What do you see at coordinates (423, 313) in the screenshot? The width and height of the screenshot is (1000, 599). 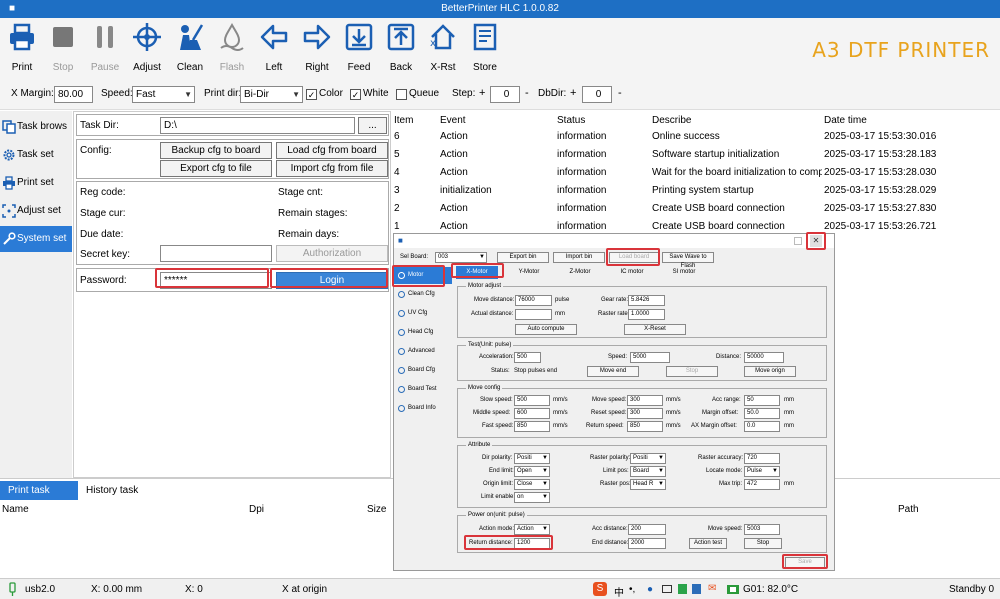 I see `dialog-side-uv-cfg: UV Cfg` at bounding box center [423, 313].